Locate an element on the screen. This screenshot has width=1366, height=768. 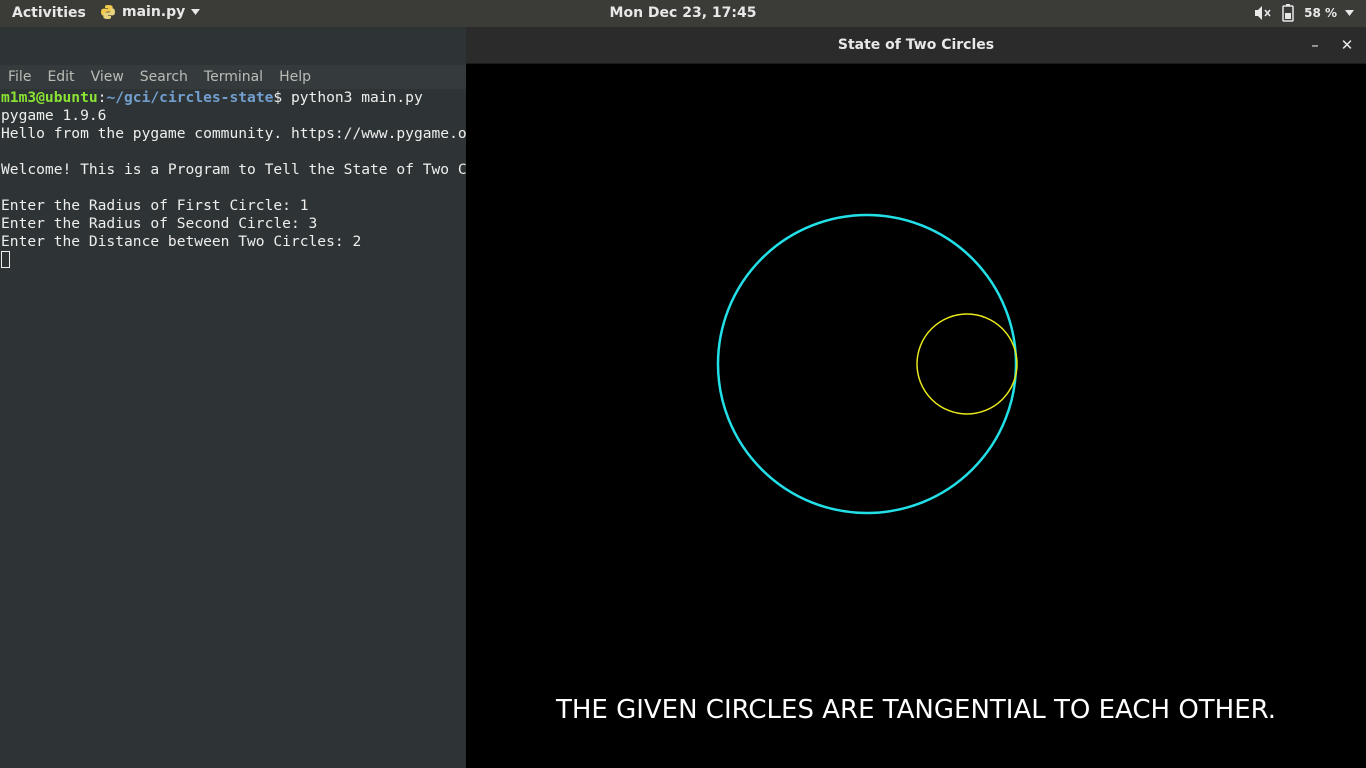
menu-terminal: Terminal is located at coordinates (233, 77).